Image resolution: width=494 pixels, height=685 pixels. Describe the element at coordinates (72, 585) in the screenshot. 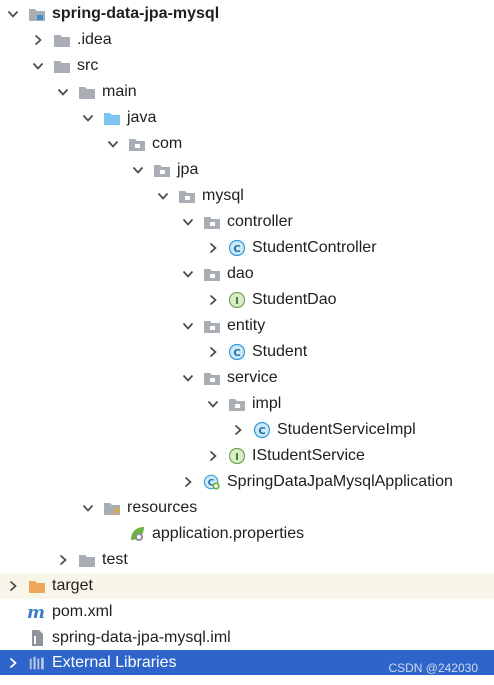

I see `tree-node-label: target` at that location.